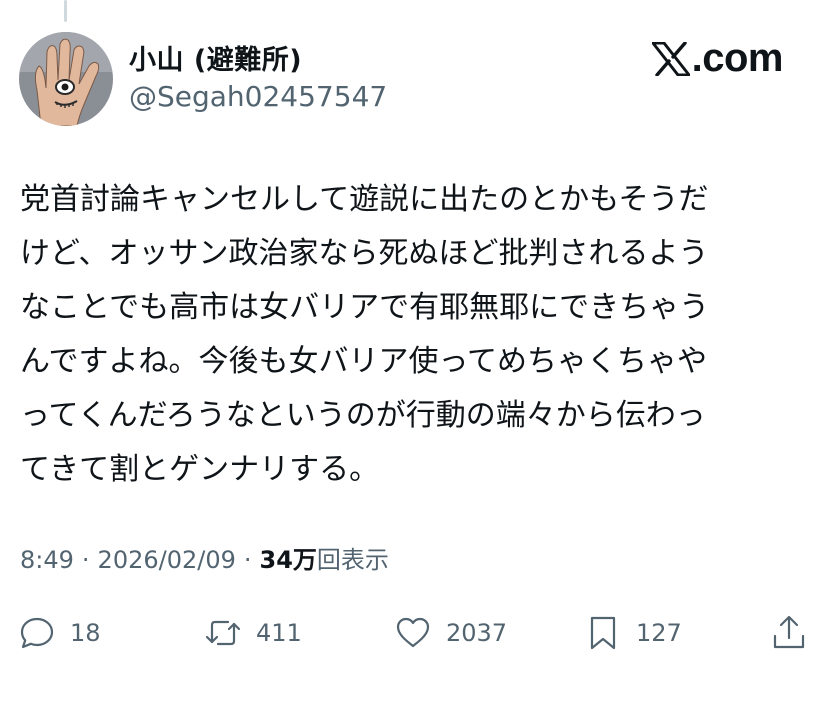 This screenshot has width=828, height=705. What do you see at coordinates (215, 57) in the screenshot?
I see `author-display-name: 小山 (避難所)` at bounding box center [215, 57].